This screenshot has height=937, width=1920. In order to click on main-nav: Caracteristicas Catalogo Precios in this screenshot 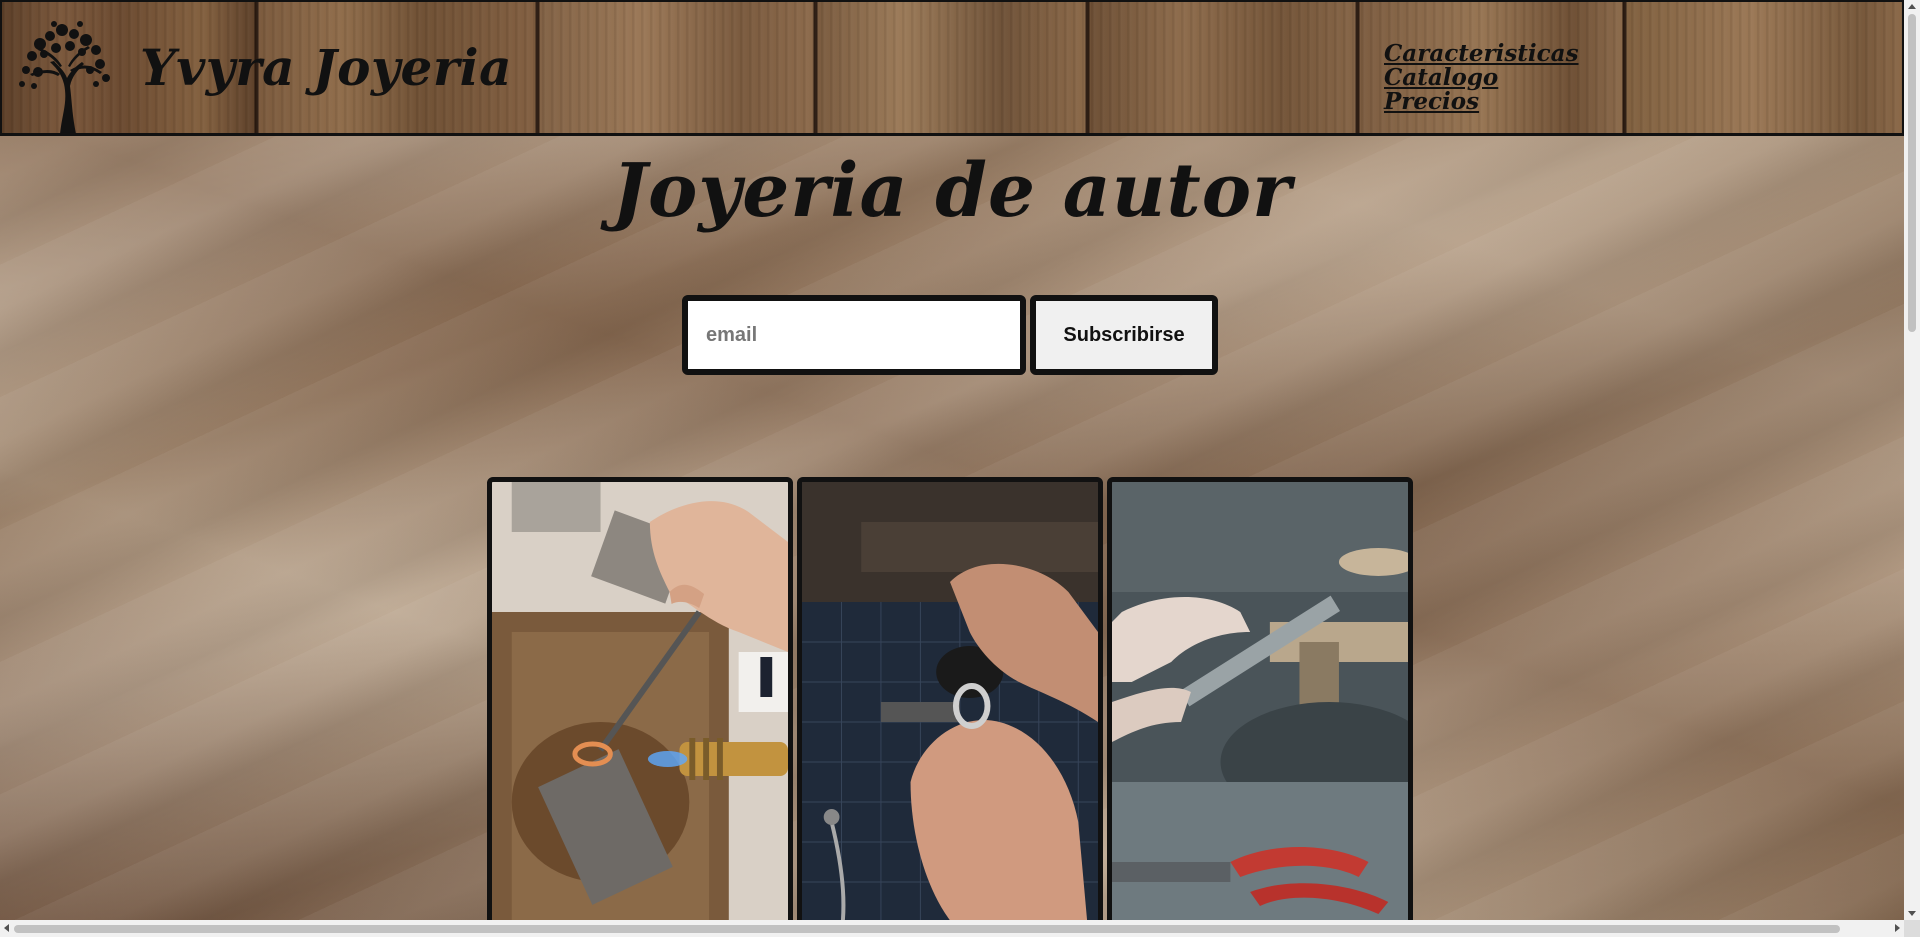, I will do `click(1481, 78)`.